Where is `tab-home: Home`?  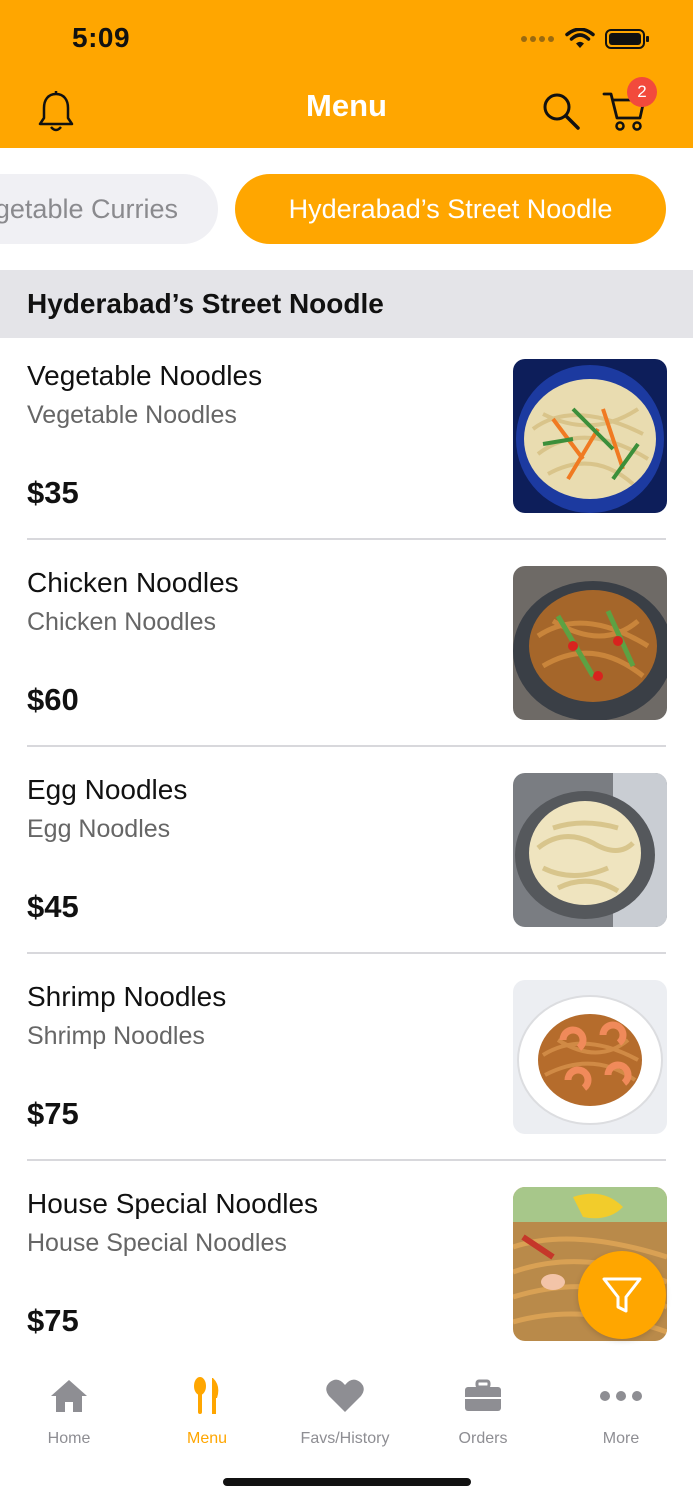
tab-home: Home is located at coordinates (69, 1412).